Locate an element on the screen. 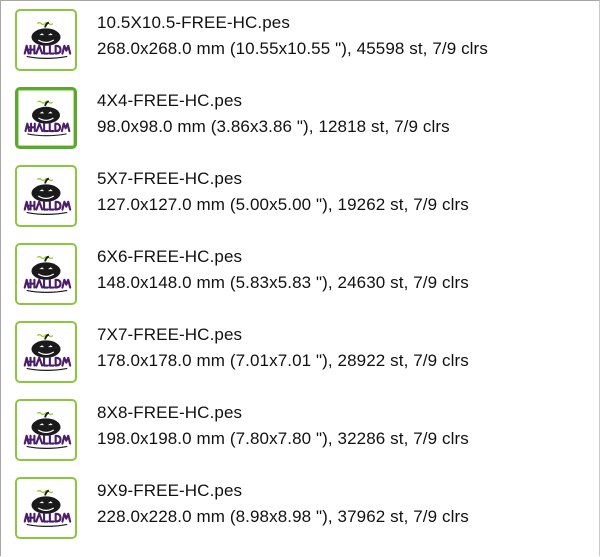 This screenshot has width=600, height=557. file-name: 5X7-FREE-HC.pes is located at coordinates (170, 178).